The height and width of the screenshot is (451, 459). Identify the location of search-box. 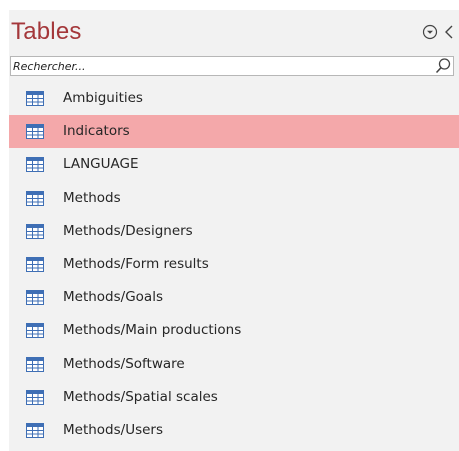
(232, 66).